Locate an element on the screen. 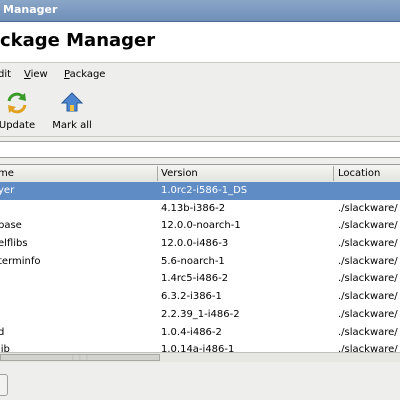  table-row: 4.13b-i386-2 ./slackware/ is located at coordinates (200, 209).